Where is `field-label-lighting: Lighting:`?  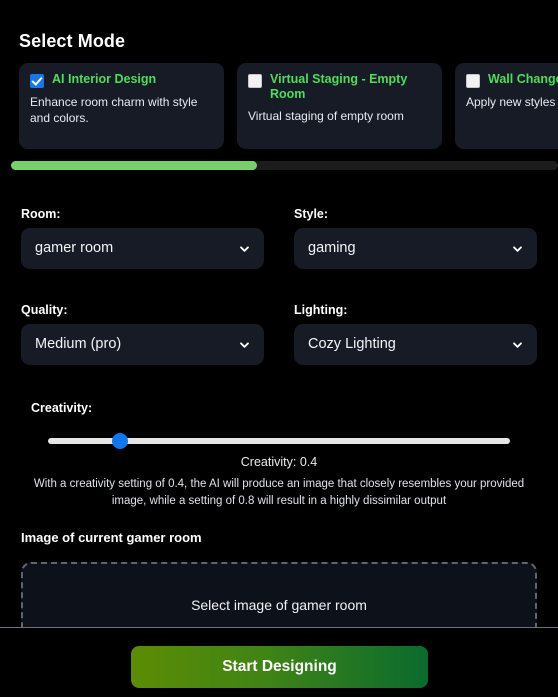 field-label-lighting: Lighting: is located at coordinates (321, 310).